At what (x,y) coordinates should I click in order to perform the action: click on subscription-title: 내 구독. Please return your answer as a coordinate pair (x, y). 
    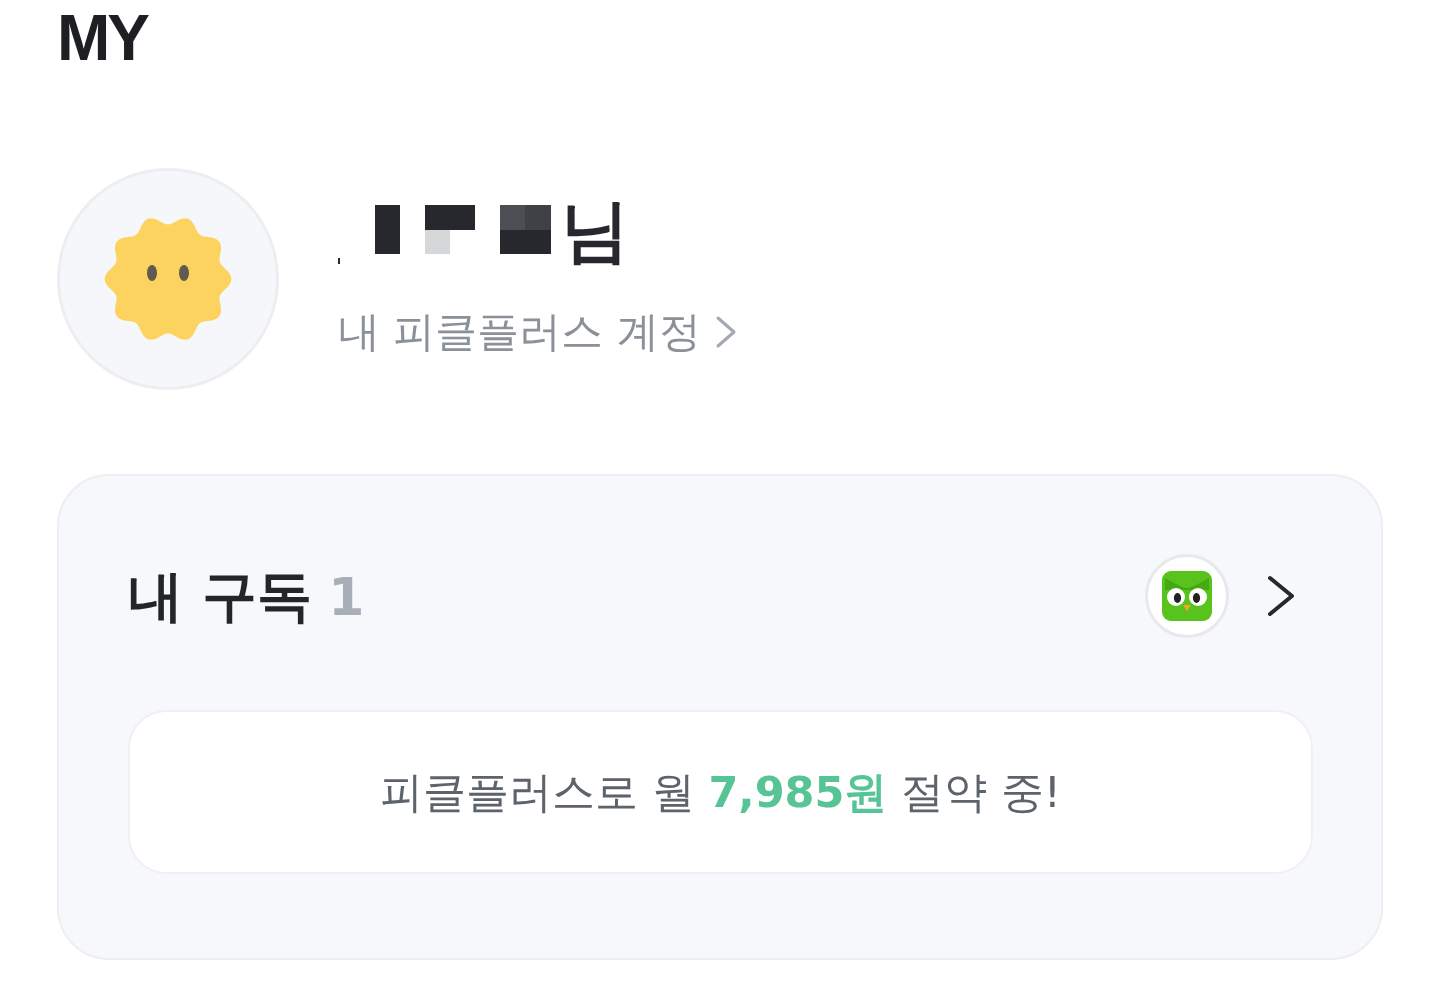
    Looking at the image, I should click on (220, 596).